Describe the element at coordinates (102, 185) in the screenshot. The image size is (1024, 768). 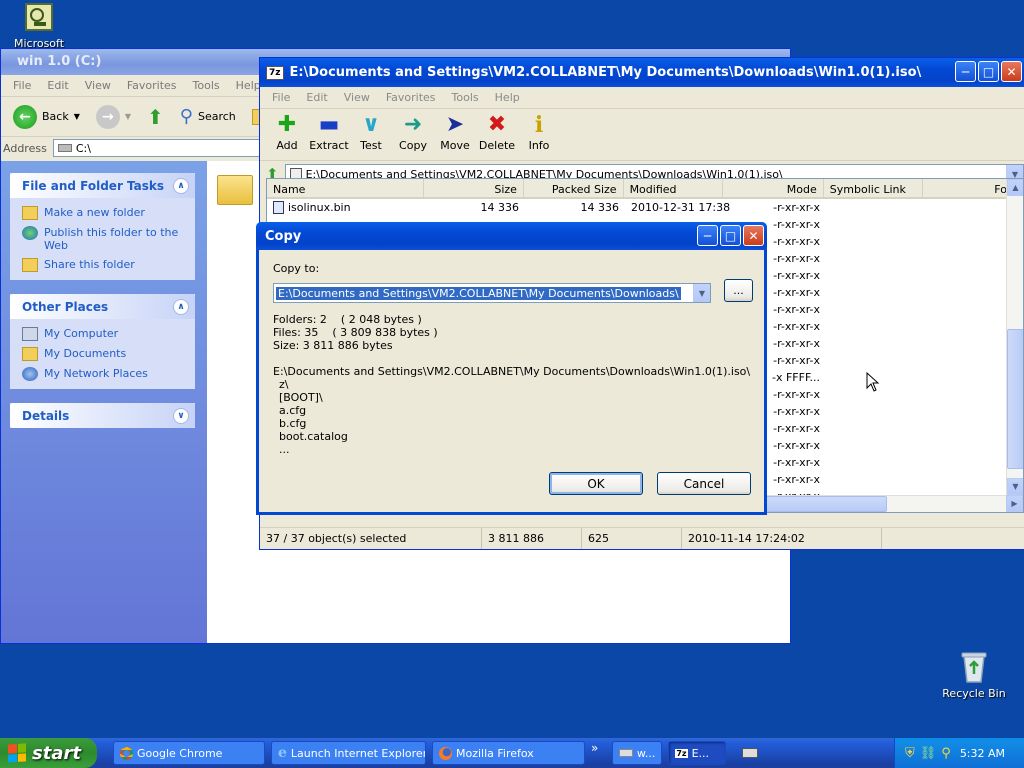
I see `file-folder-tasks-header: File and Folder Tasks ∧` at that location.